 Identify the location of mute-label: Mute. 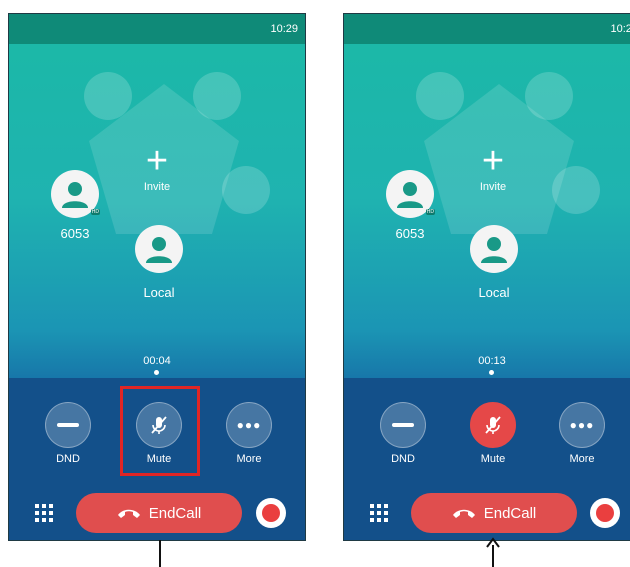
(493, 459).